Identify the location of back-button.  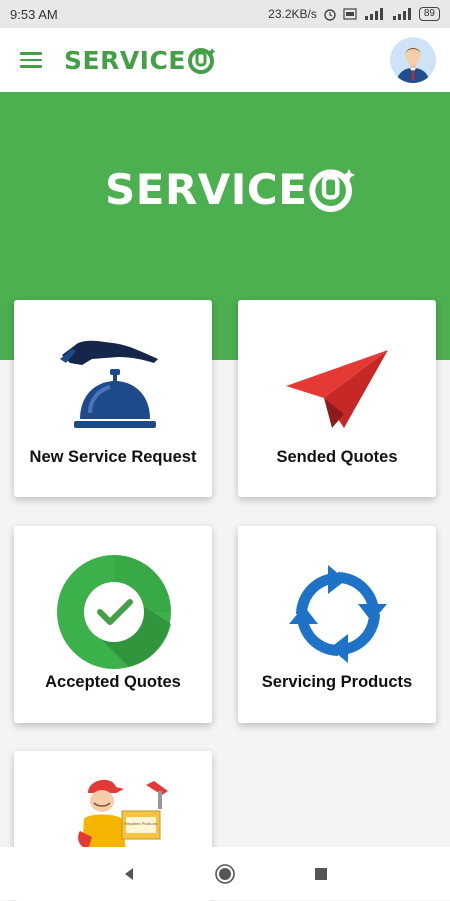
(129, 874).